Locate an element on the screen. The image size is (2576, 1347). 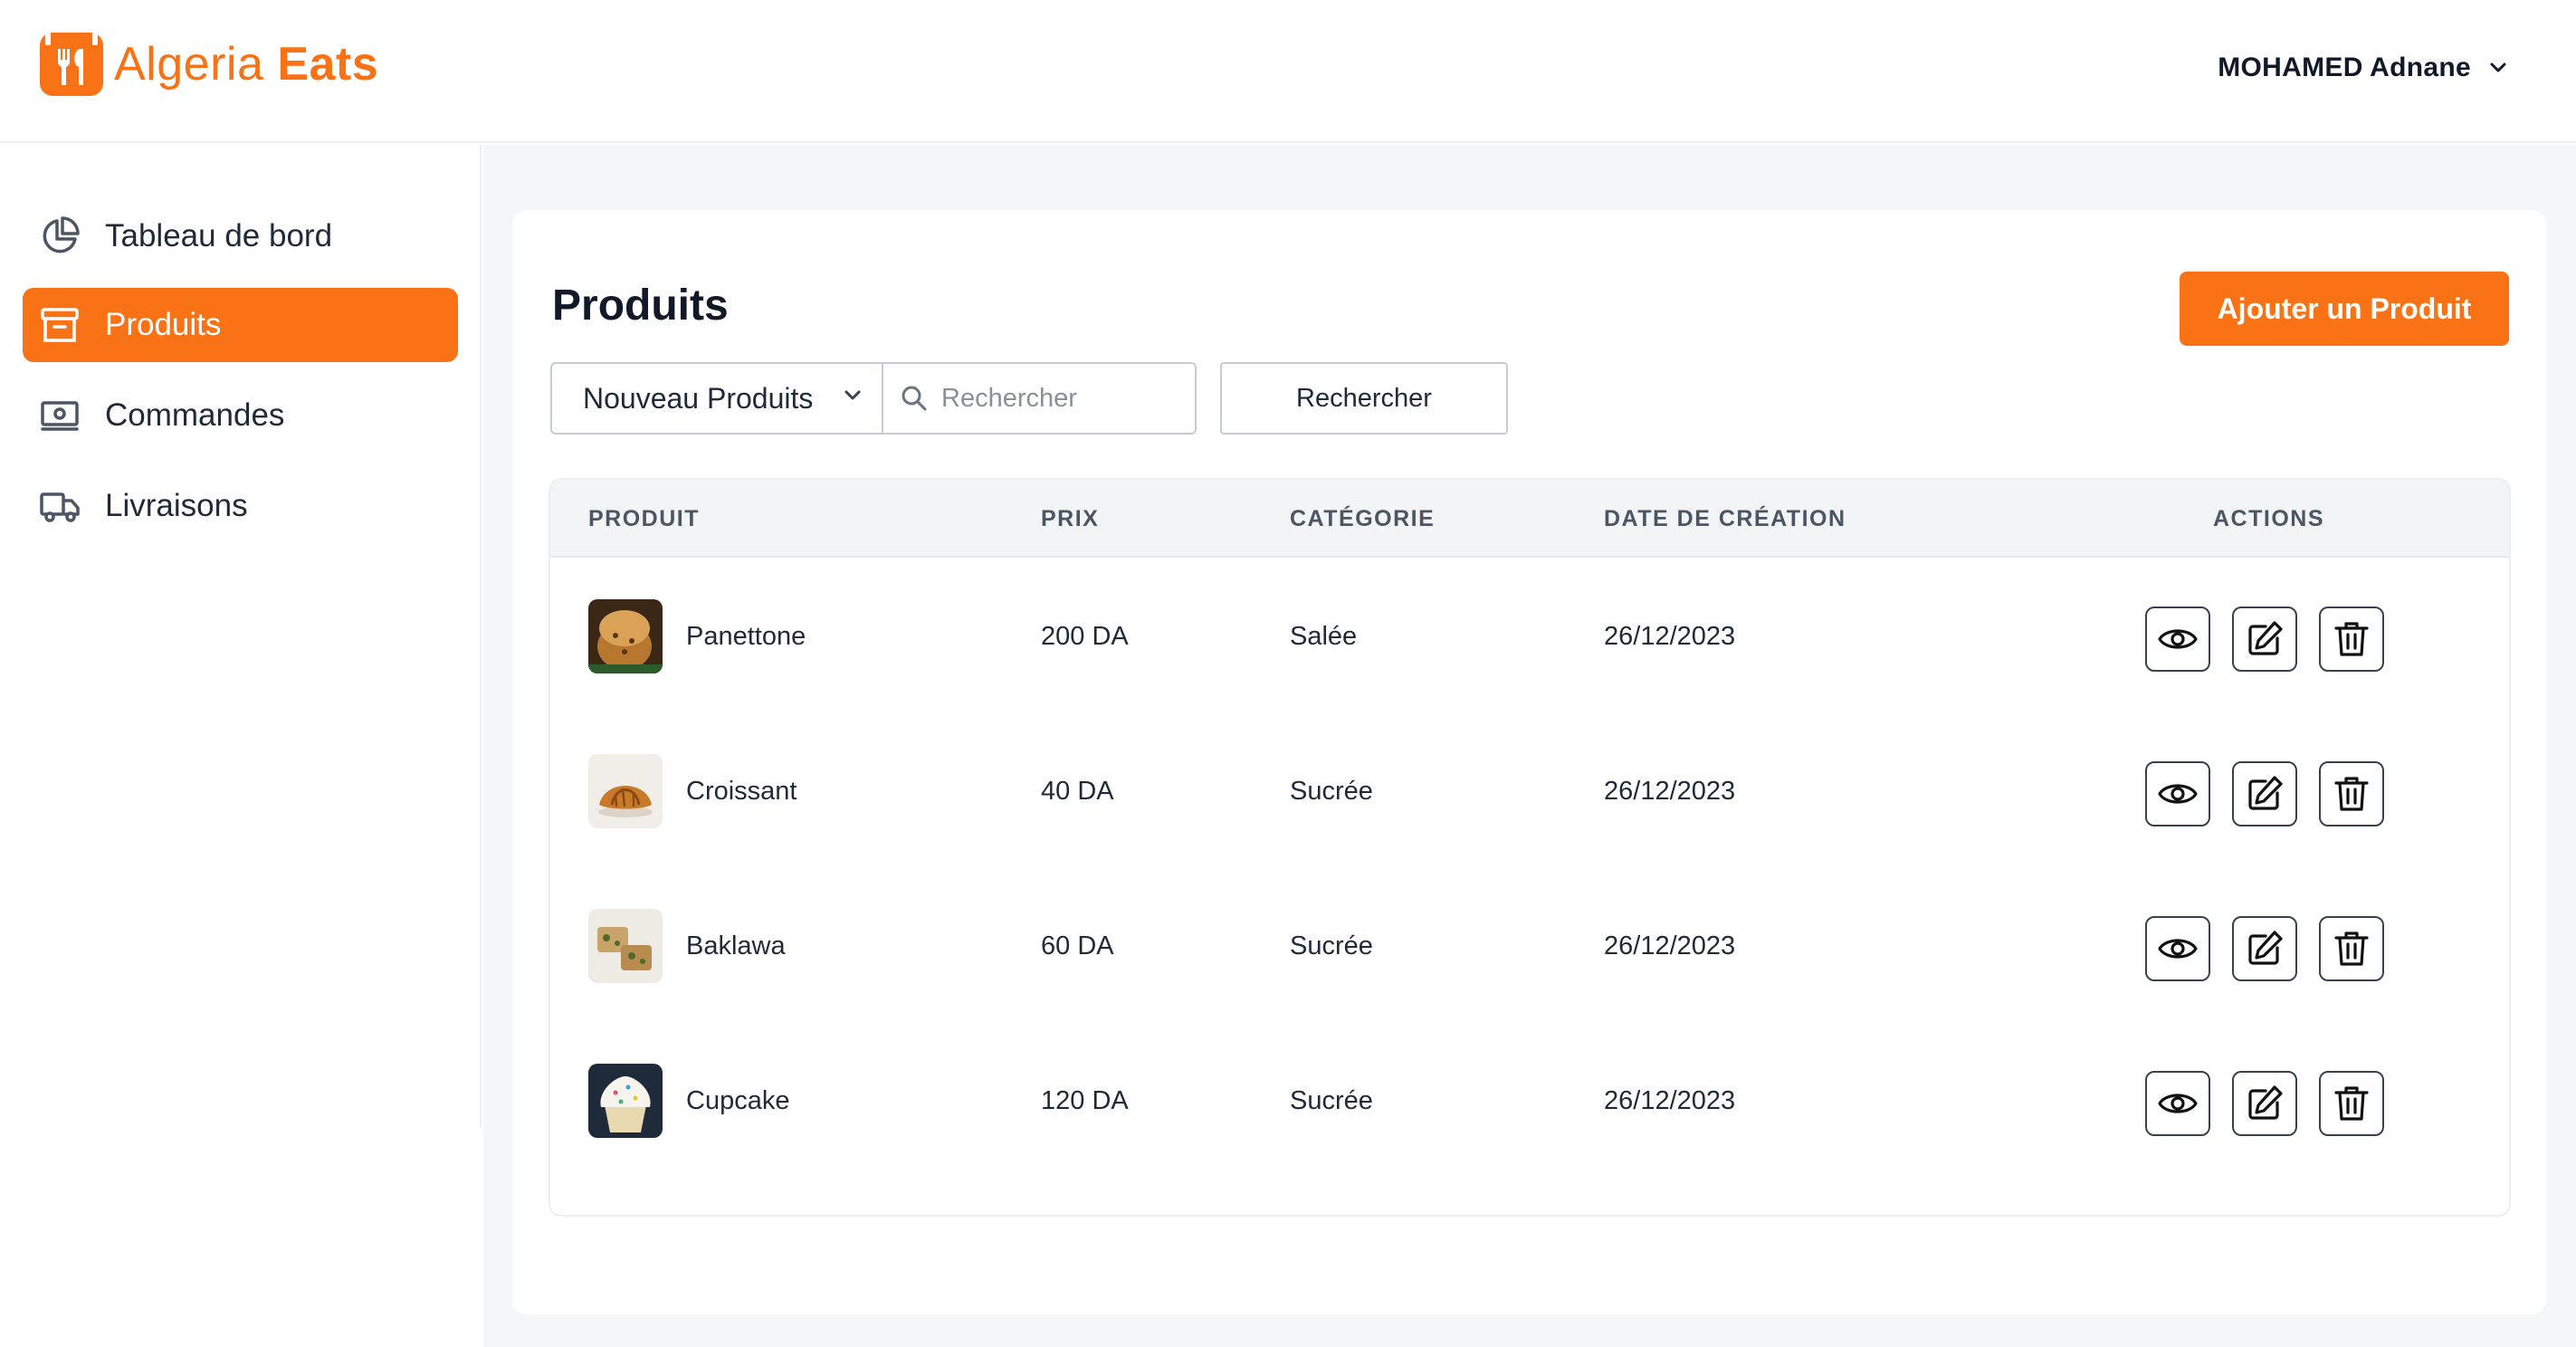
search-input is located at coordinates (1064, 398).